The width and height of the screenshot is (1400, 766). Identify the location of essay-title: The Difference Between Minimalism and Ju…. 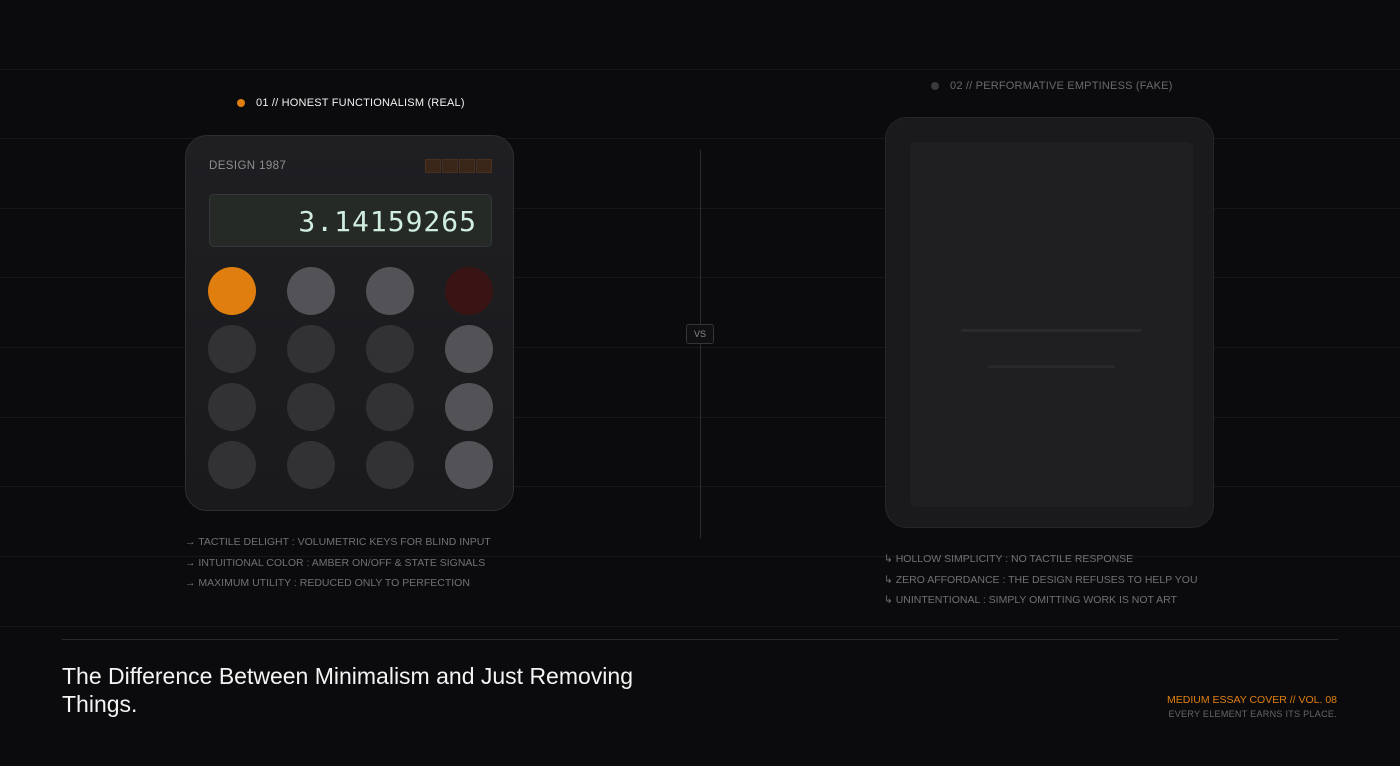
(347, 690).